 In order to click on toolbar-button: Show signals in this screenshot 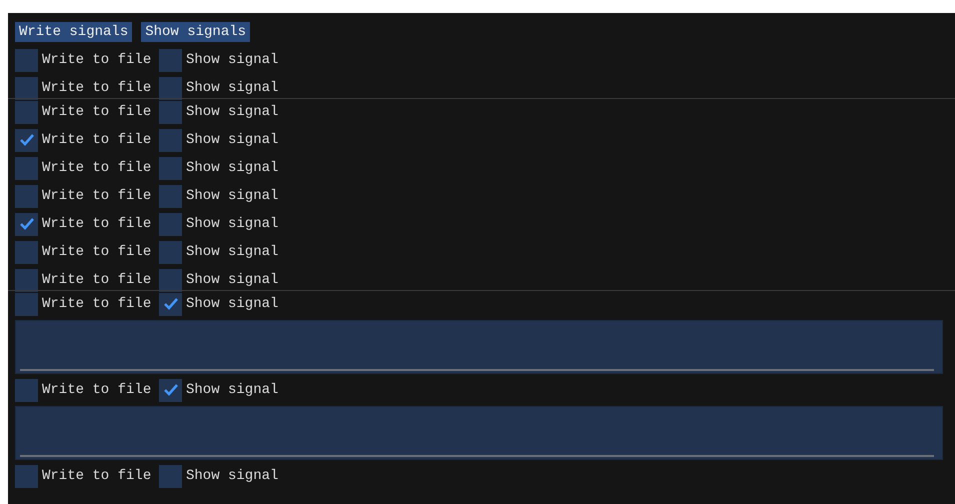, I will do `click(195, 32)`.